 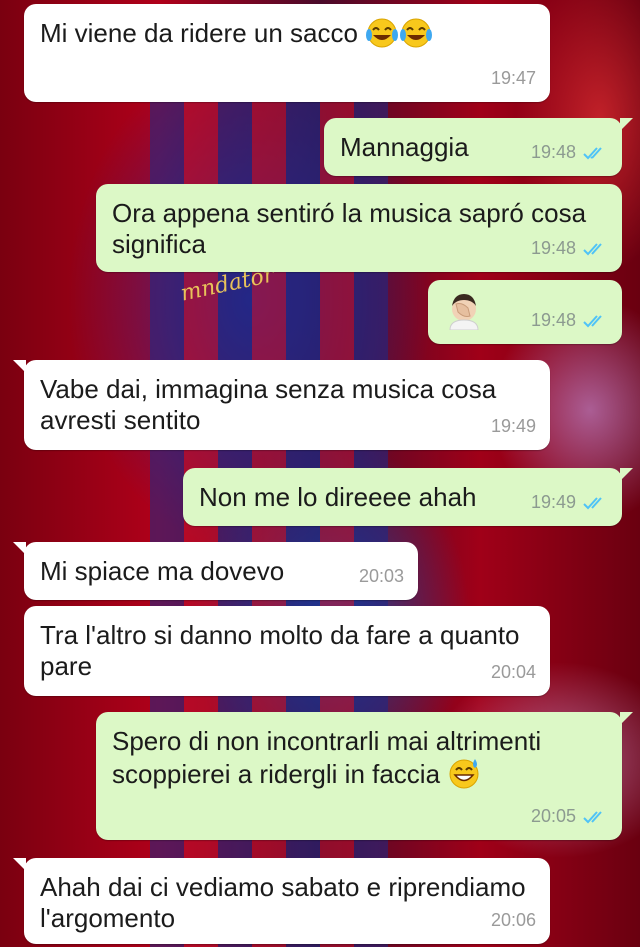 I want to click on message-bubble-incoming: Mi viene da ridere un sacco 19:47, so click(x=287, y=53).